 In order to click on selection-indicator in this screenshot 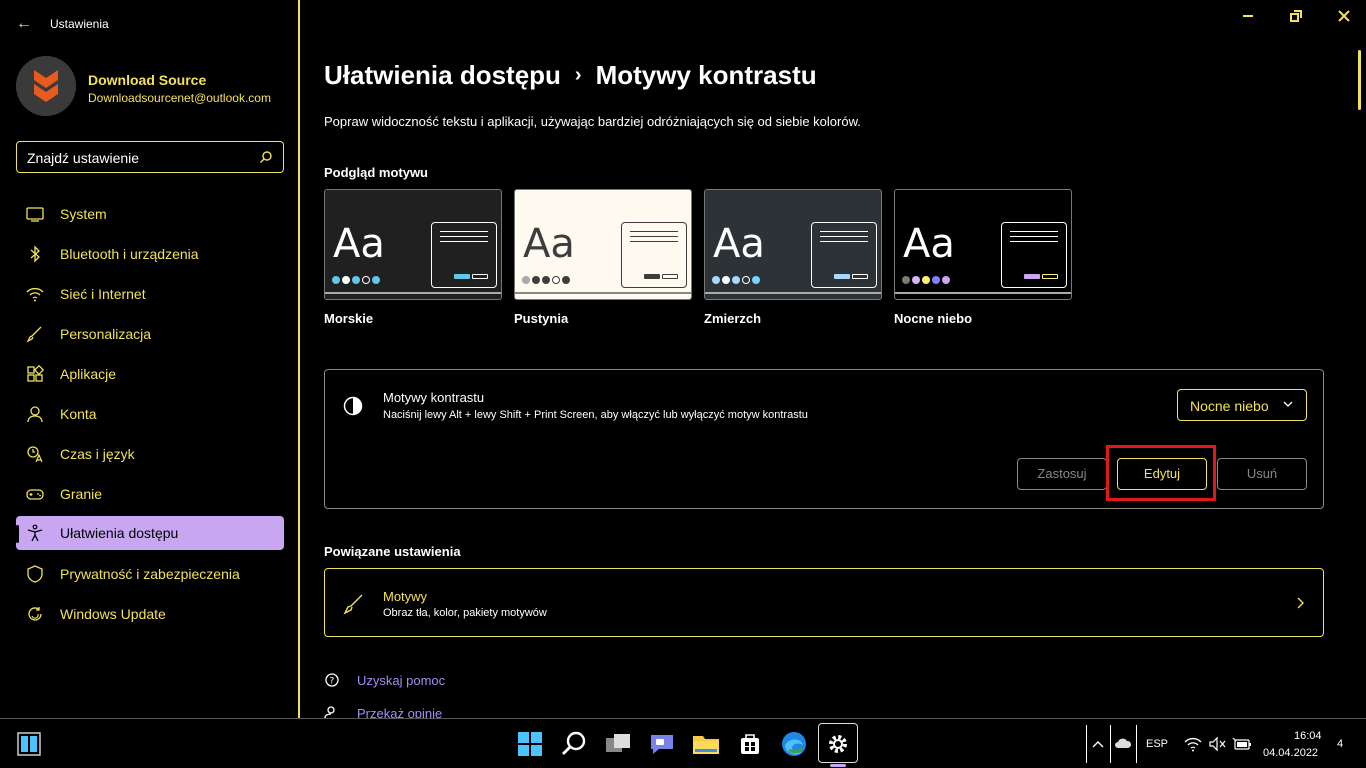, I will do `click(17, 534)`.